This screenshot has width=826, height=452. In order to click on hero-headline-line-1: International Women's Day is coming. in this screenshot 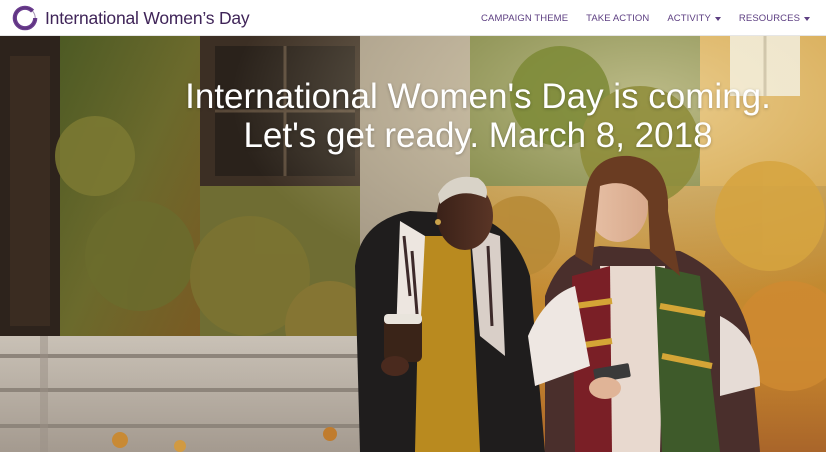, I will do `click(478, 96)`.